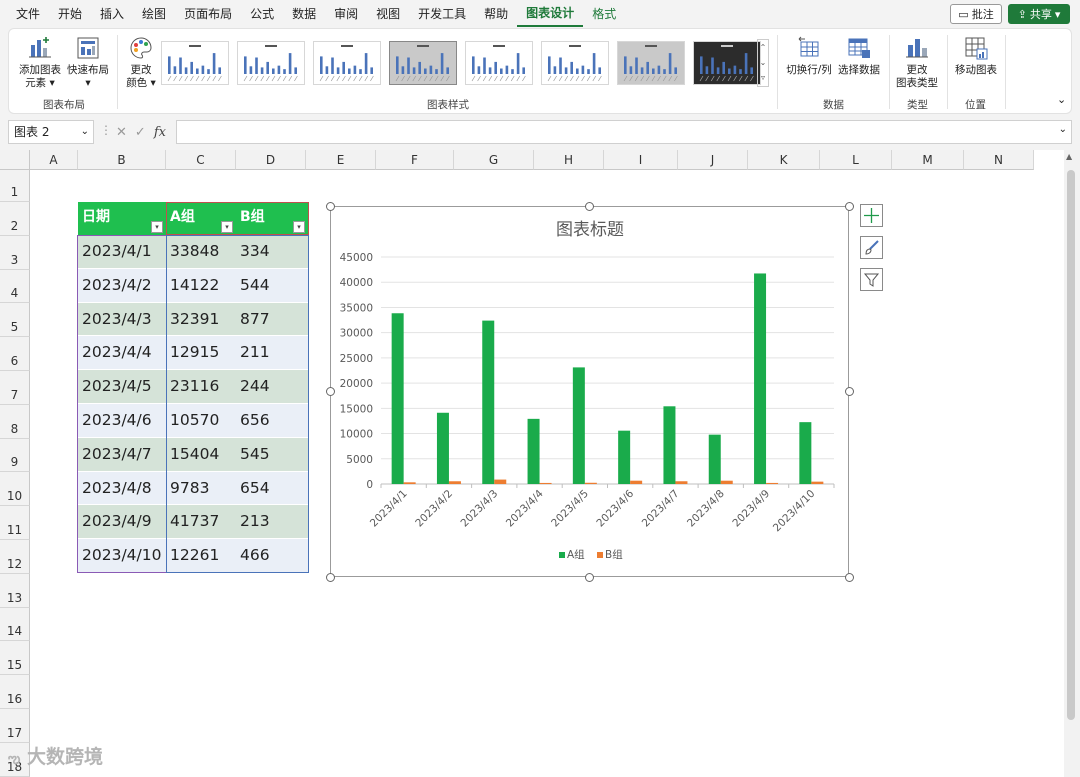 The image size is (1080, 777). What do you see at coordinates (415, 160) in the screenshot?
I see `column-header-F: F` at bounding box center [415, 160].